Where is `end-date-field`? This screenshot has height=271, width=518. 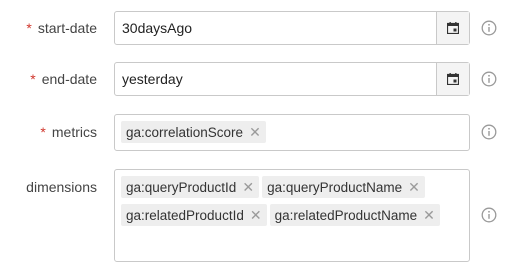 end-date-field is located at coordinates (292, 79).